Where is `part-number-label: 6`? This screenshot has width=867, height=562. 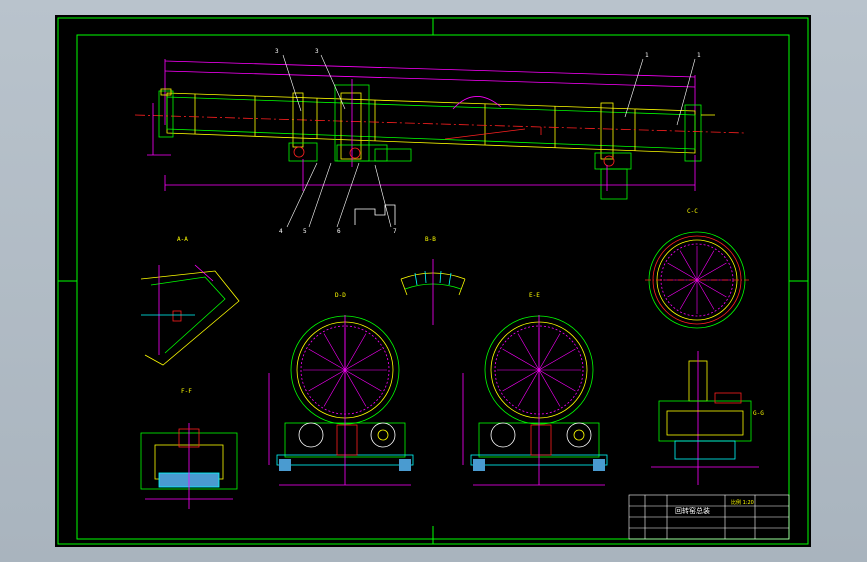
part-number-label: 6 is located at coordinates (339, 231).